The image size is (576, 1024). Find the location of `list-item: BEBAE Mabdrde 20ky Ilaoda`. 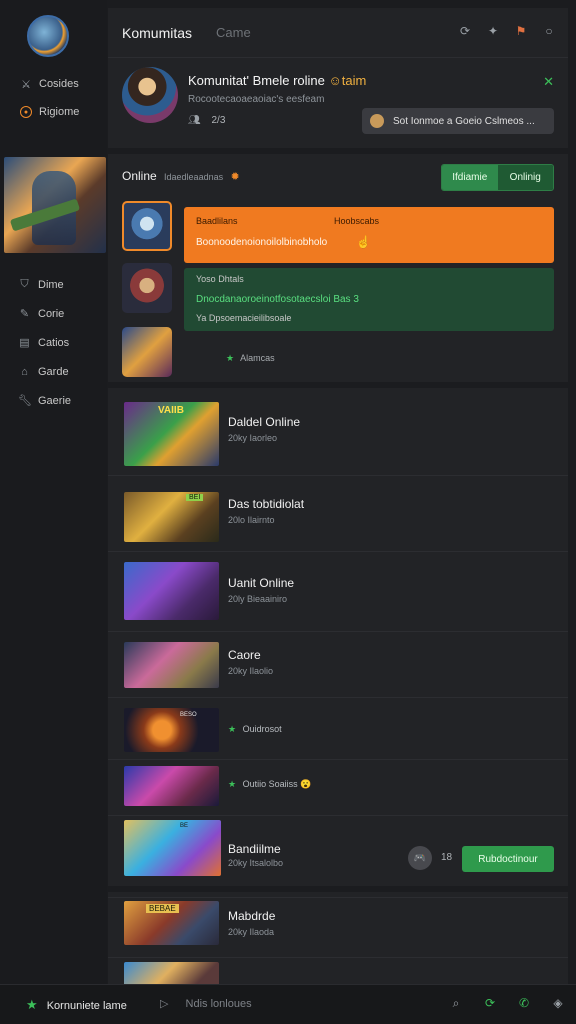

list-item: BEBAE Mabdrde 20ky Ilaoda is located at coordinates (338, 922).